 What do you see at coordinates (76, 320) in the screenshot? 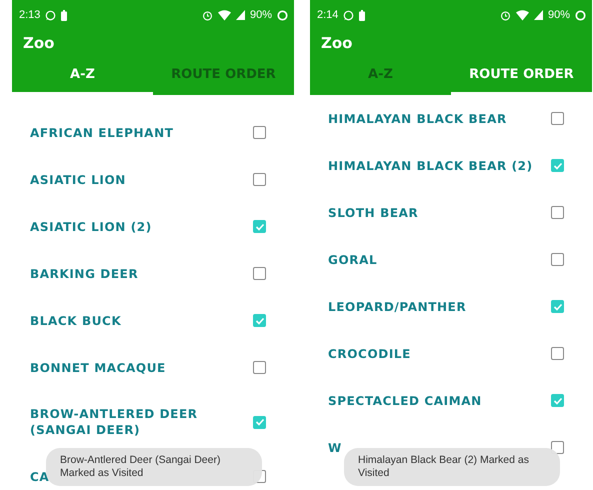
I see `animal-name: BLACK BUCK` at bounding box center [76, 320].